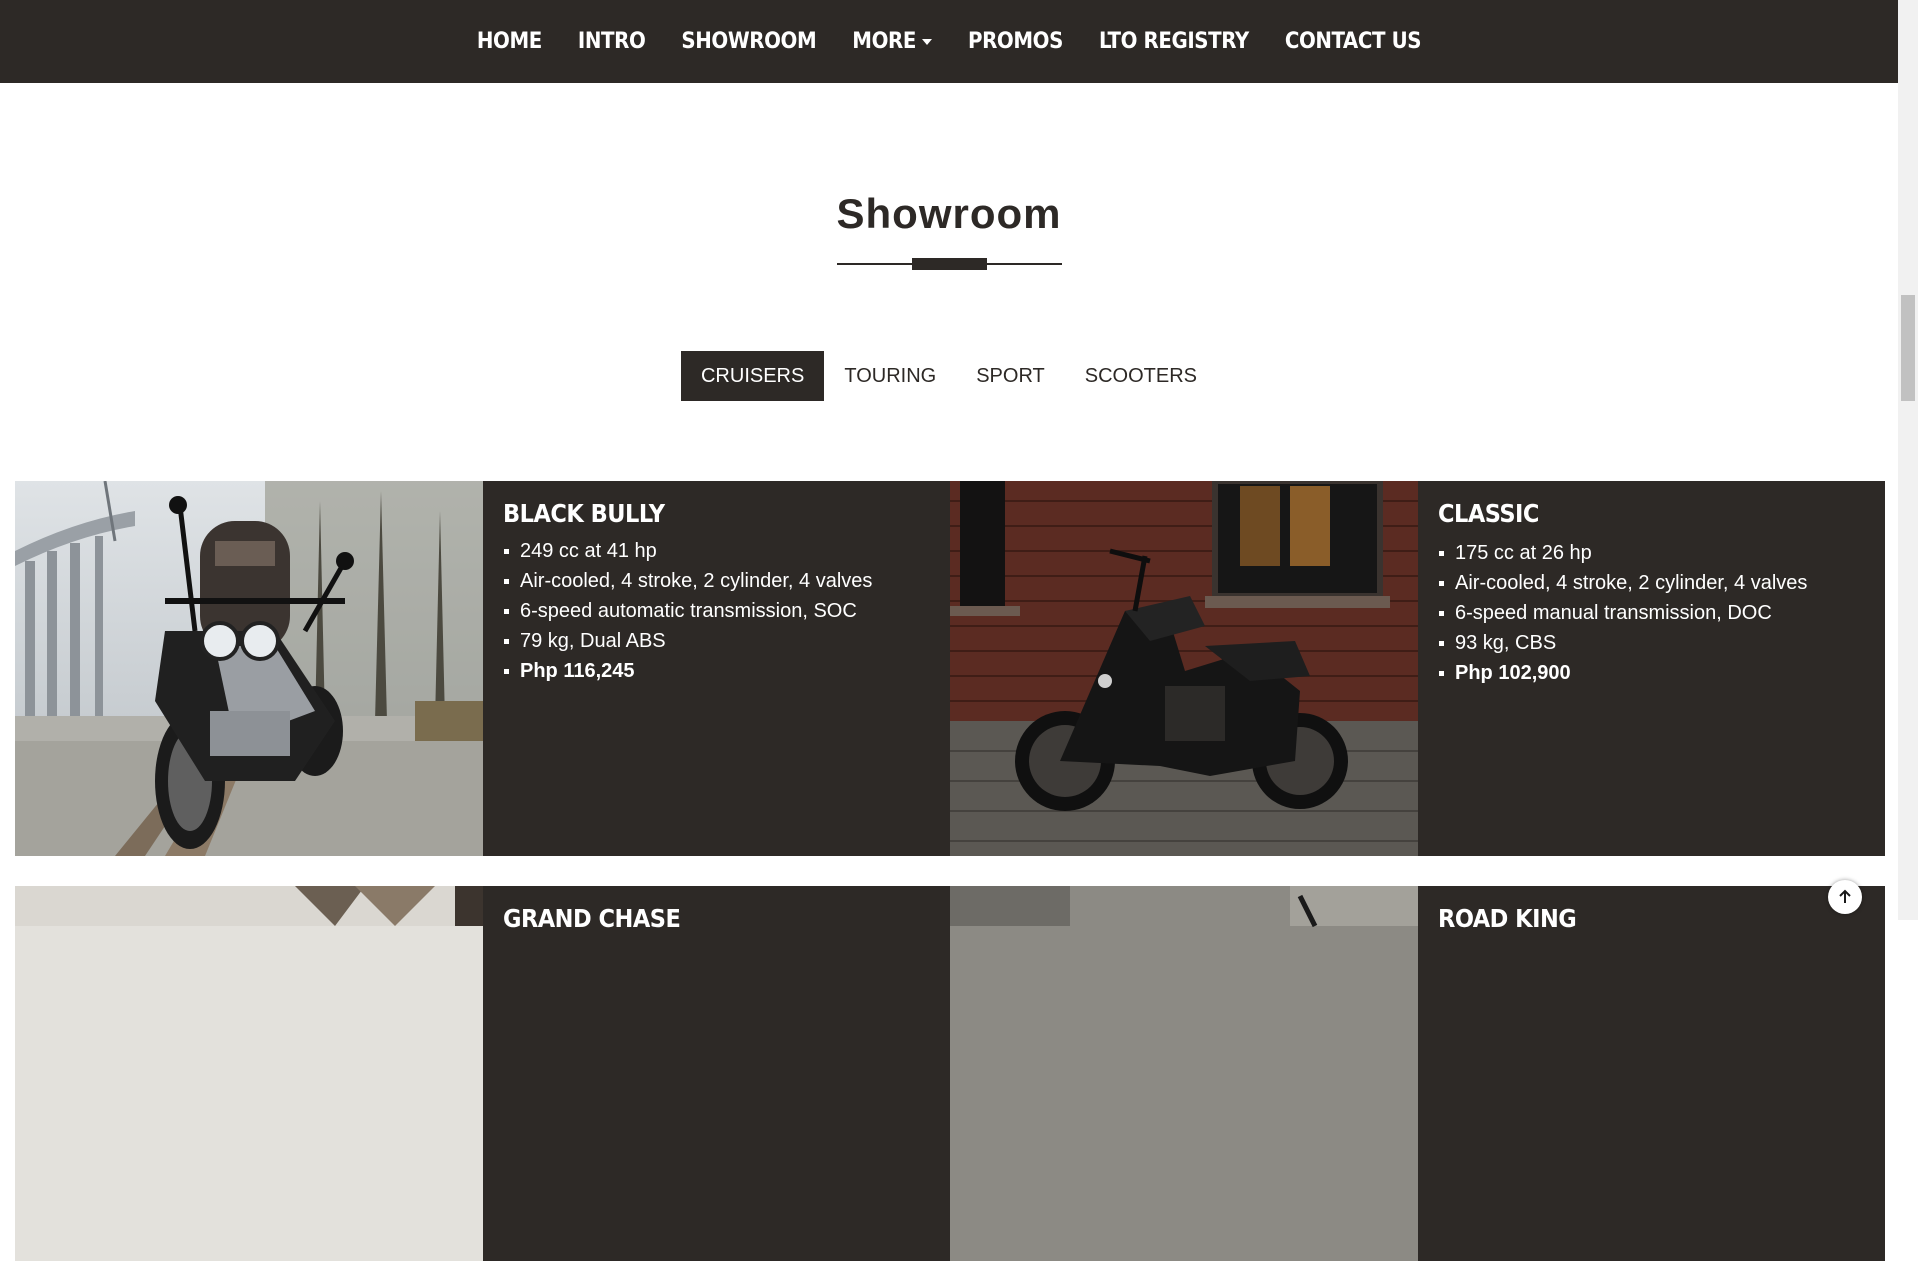 The width and height of the screenshot is (1918, 1261). Describe the element at coordinates (1184, 668) in the screenshot. I see `classic-photo` at that location.